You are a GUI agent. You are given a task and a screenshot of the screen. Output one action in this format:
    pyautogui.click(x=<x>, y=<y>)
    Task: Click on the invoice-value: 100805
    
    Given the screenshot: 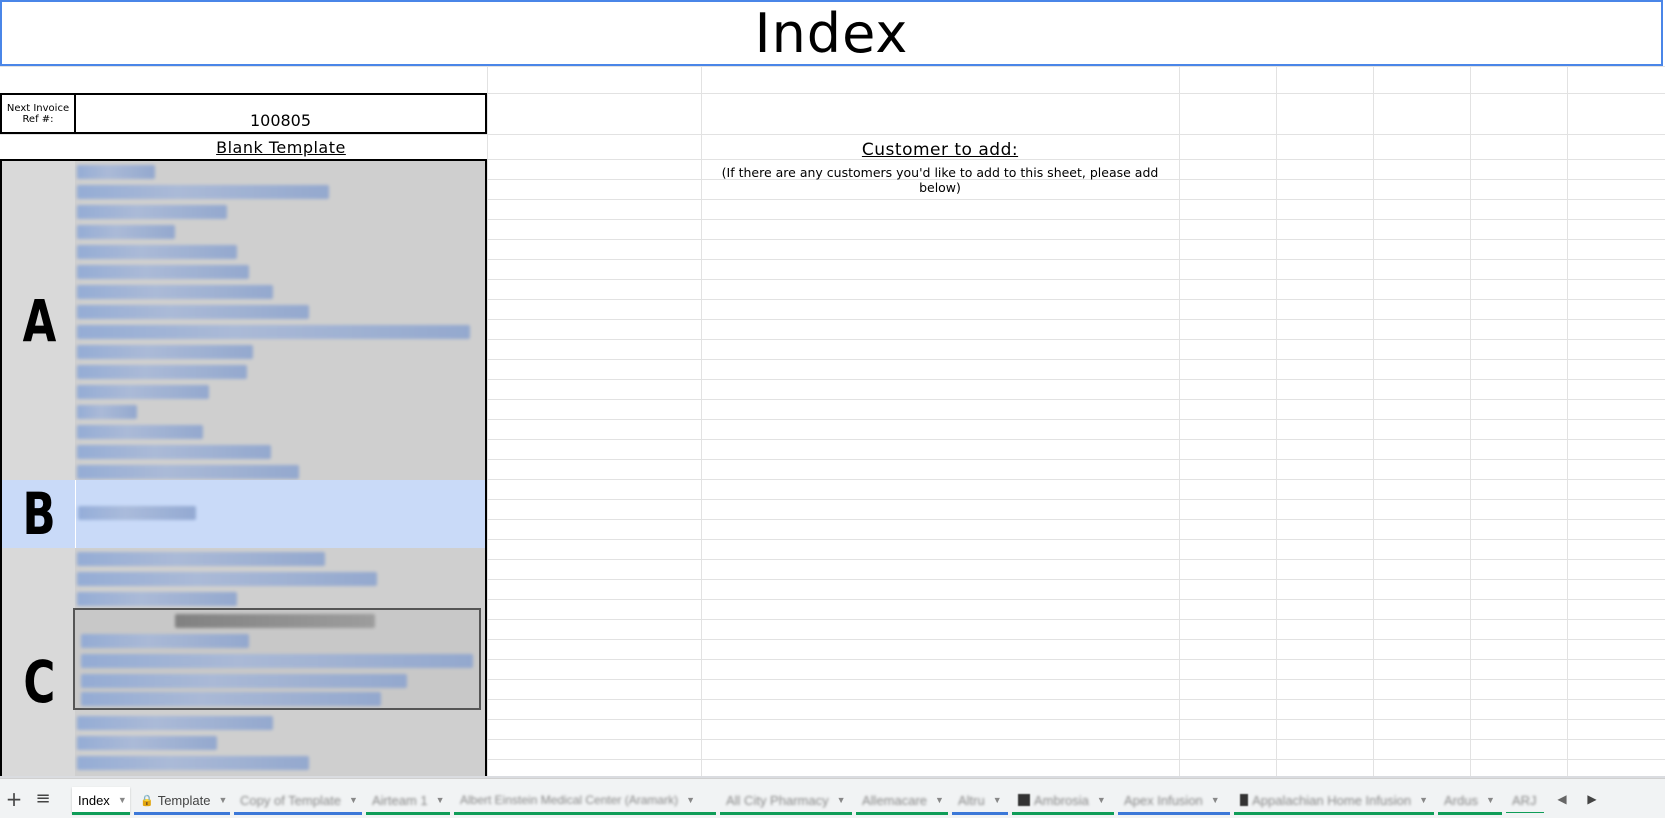 What is the action you would take?
    pyautogui.click(x=280, y=113)
    